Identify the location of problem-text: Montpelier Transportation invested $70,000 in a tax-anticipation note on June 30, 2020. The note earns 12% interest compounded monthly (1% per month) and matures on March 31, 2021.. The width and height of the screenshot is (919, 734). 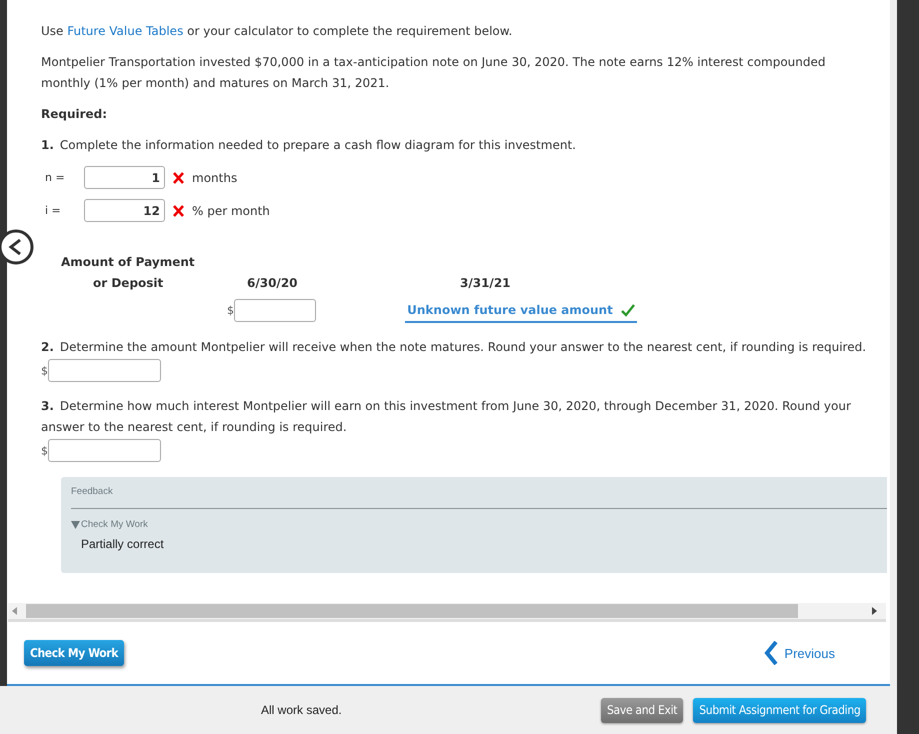
(434, 73).